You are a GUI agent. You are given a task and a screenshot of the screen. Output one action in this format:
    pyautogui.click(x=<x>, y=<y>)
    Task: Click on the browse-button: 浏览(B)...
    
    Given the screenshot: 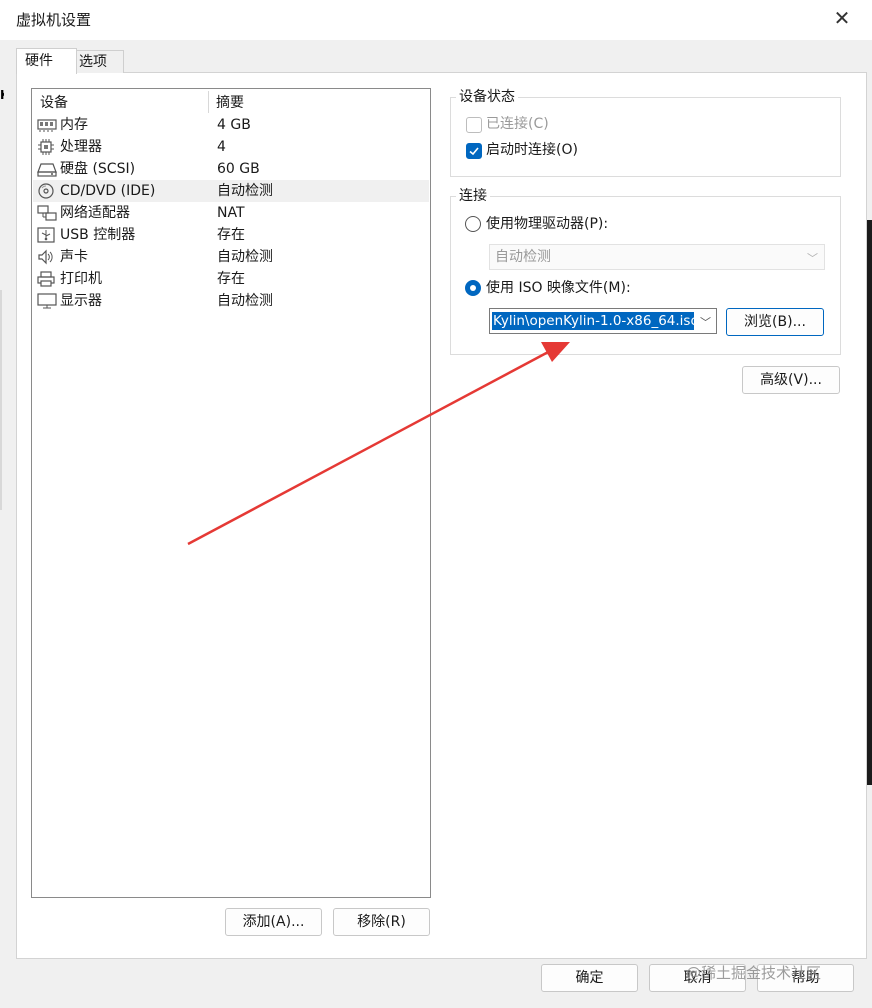 What is the action you would take?
    pyautogui.click(x=775, y=322)
    